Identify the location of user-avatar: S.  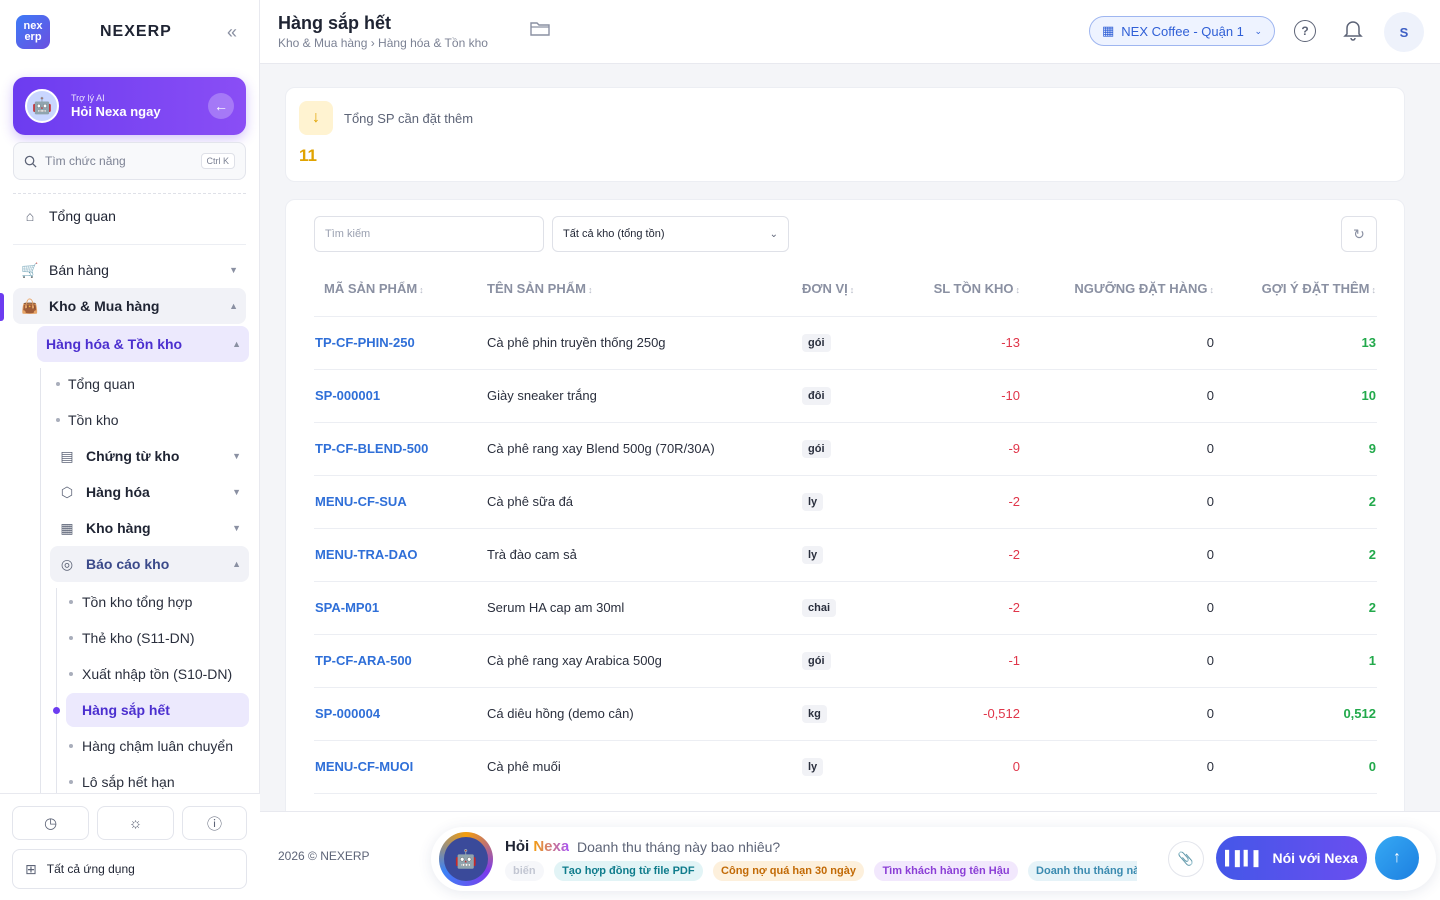
(1404, 32).